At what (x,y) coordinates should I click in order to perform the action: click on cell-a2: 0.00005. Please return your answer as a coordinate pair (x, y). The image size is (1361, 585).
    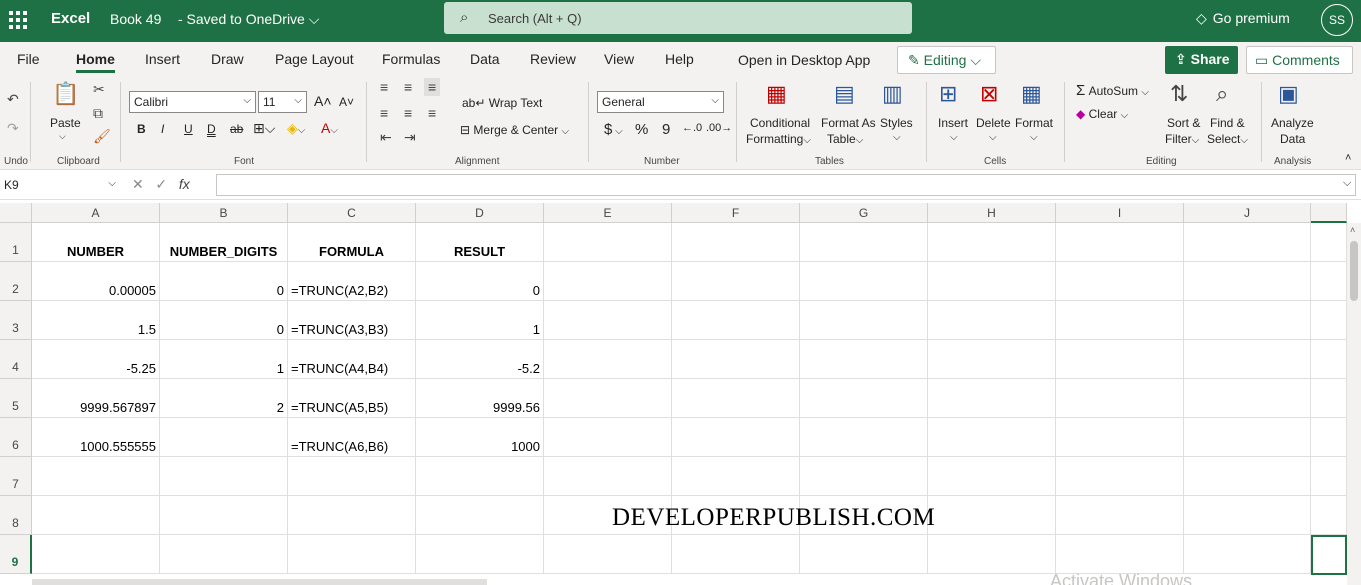
    Looking at the image, I should click on (96, 281).